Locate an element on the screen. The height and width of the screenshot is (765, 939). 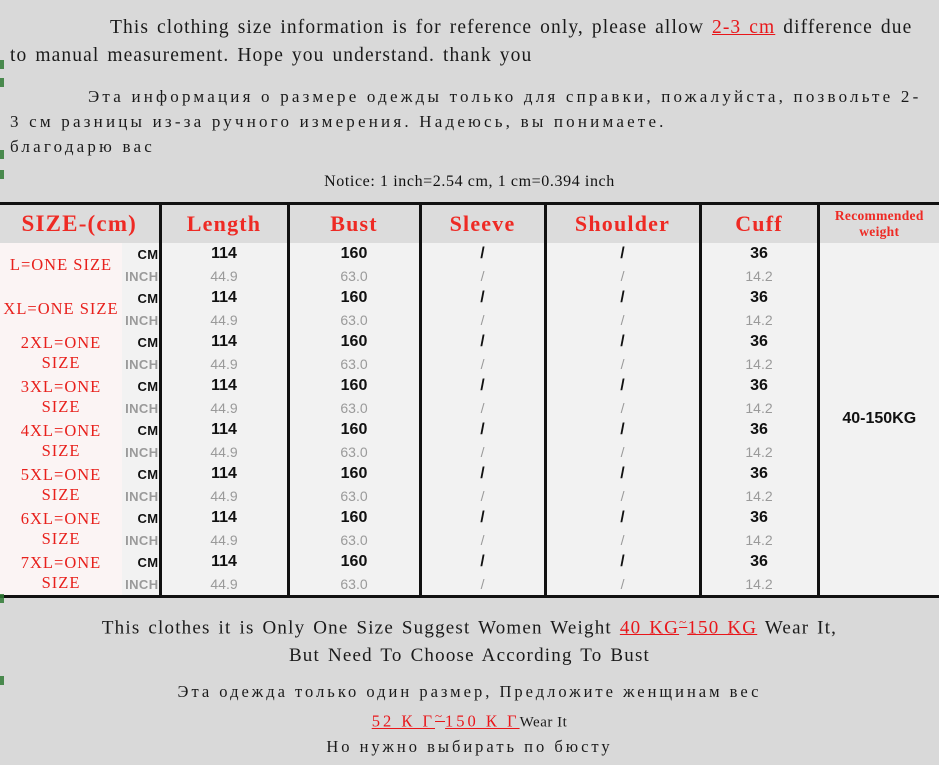
russian-wear-it: Wear It is located at coordinates (543, 722).